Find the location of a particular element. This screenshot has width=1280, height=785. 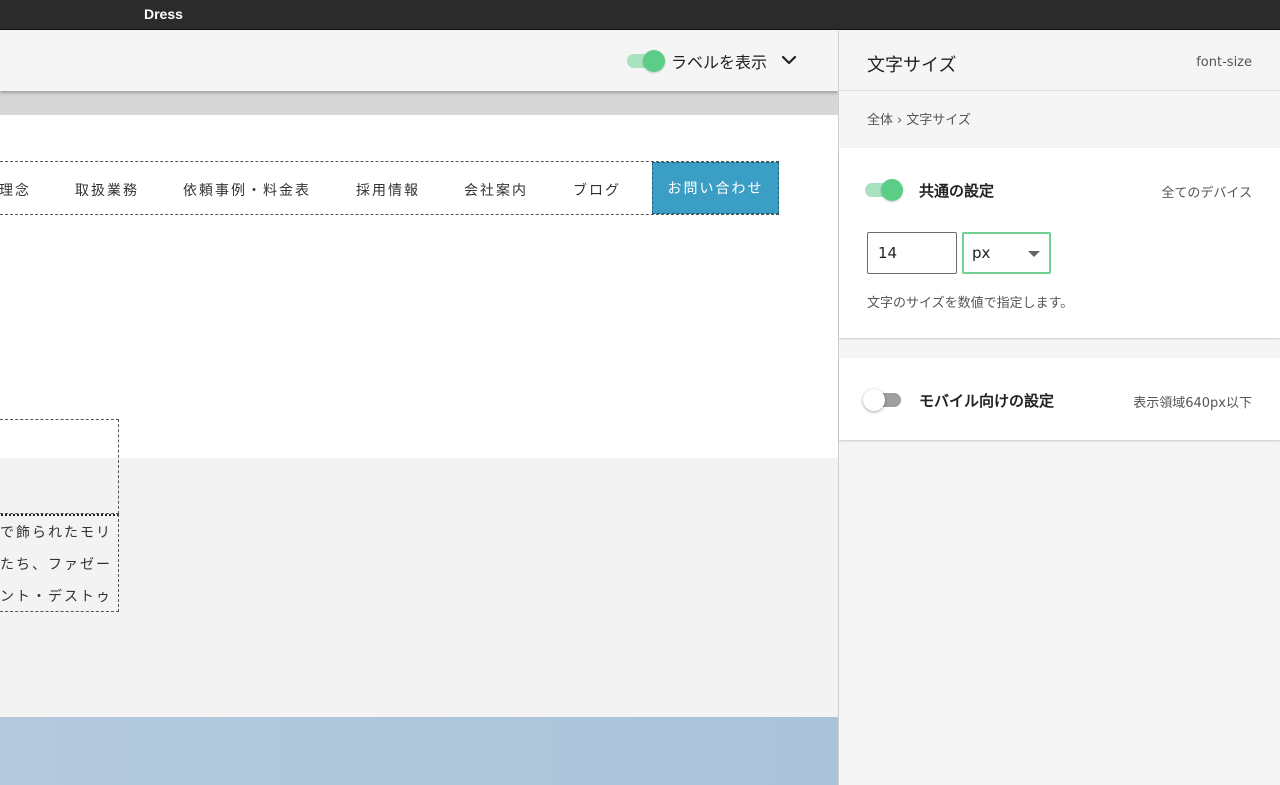

breadcrumb-current: 文字サイズ is located at coordinates (938, 120).